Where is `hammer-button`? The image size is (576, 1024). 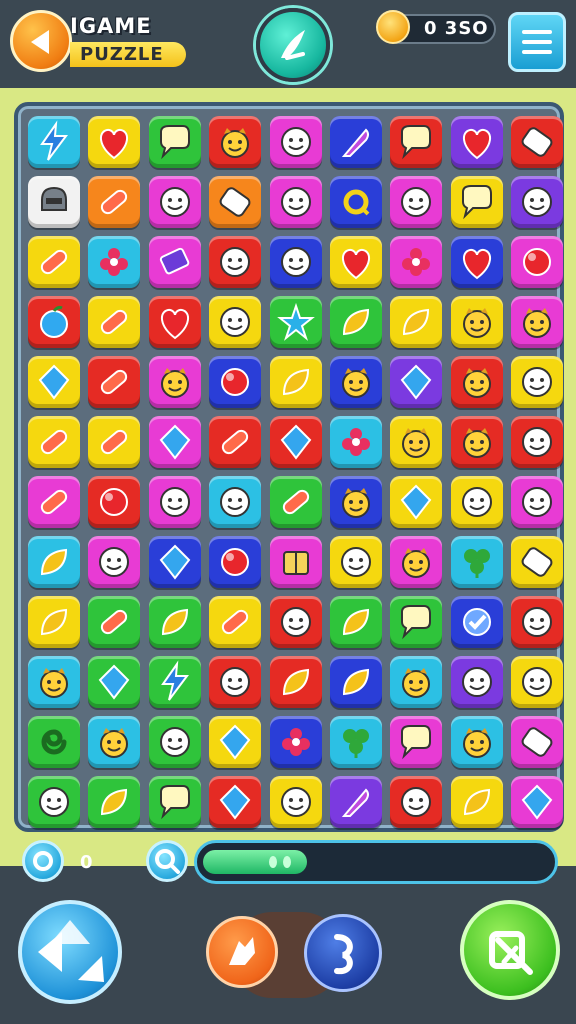 hammer-button is located at coordinates (242, 952).